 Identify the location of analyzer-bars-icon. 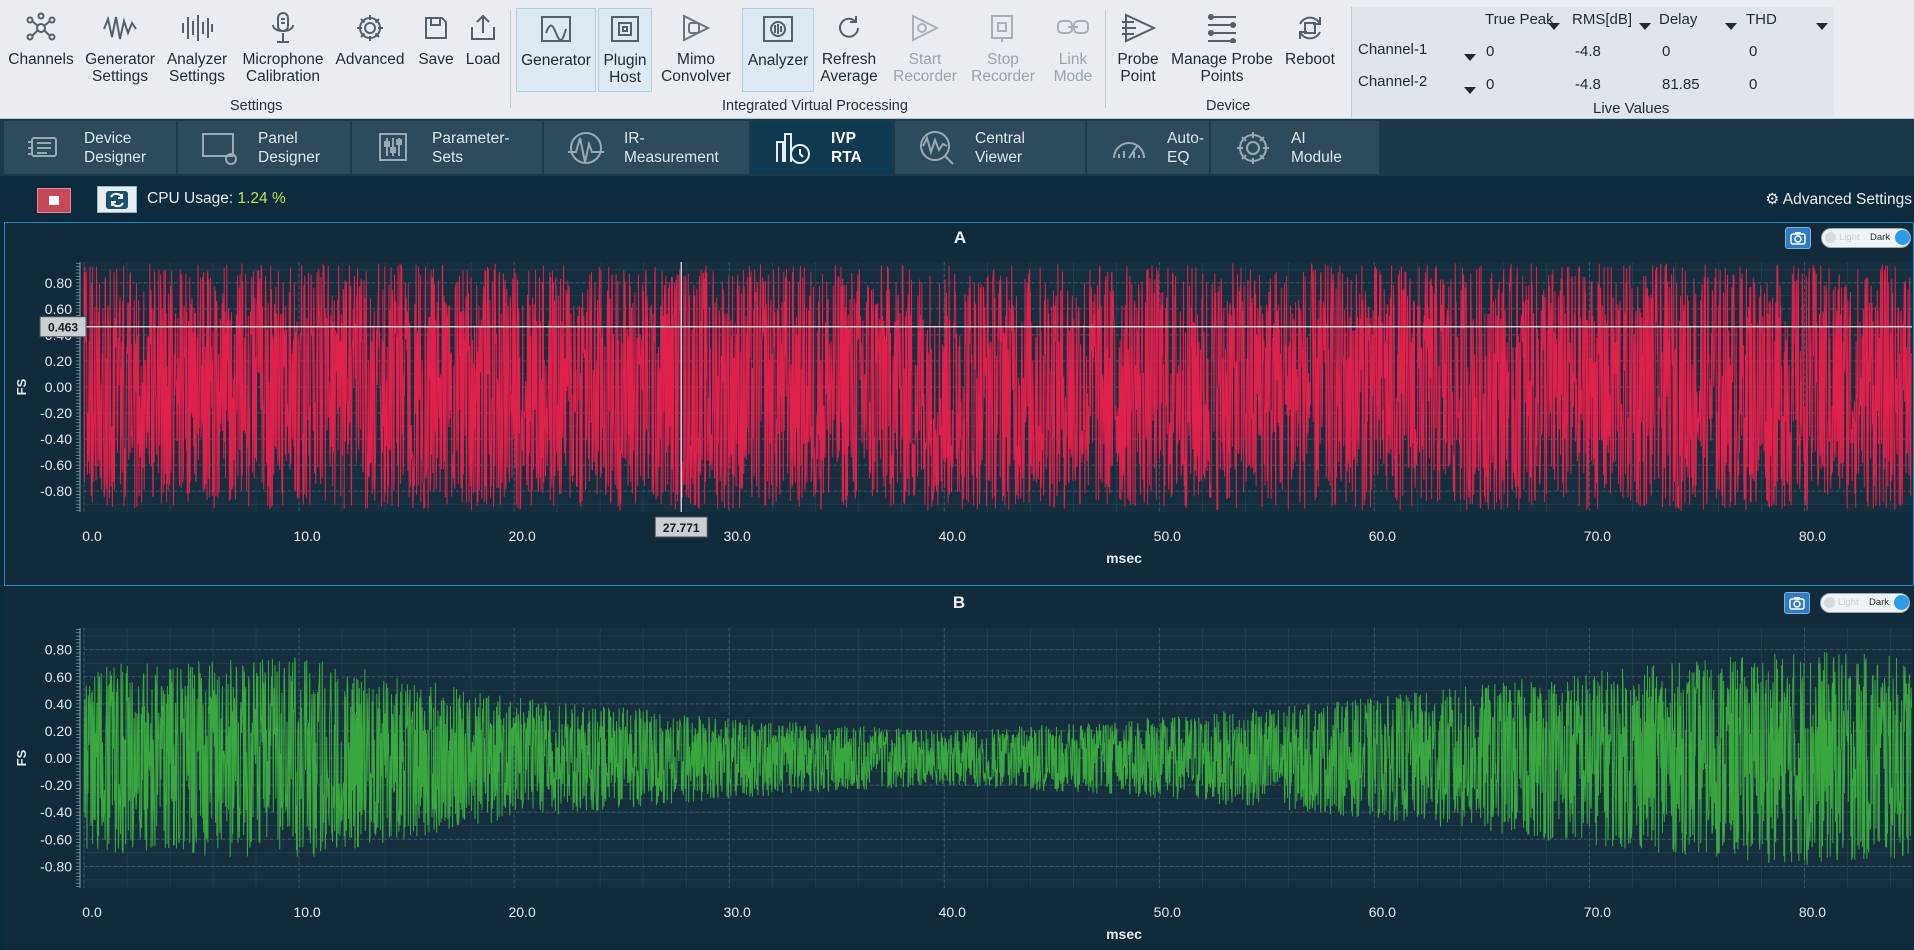
(197, 28).